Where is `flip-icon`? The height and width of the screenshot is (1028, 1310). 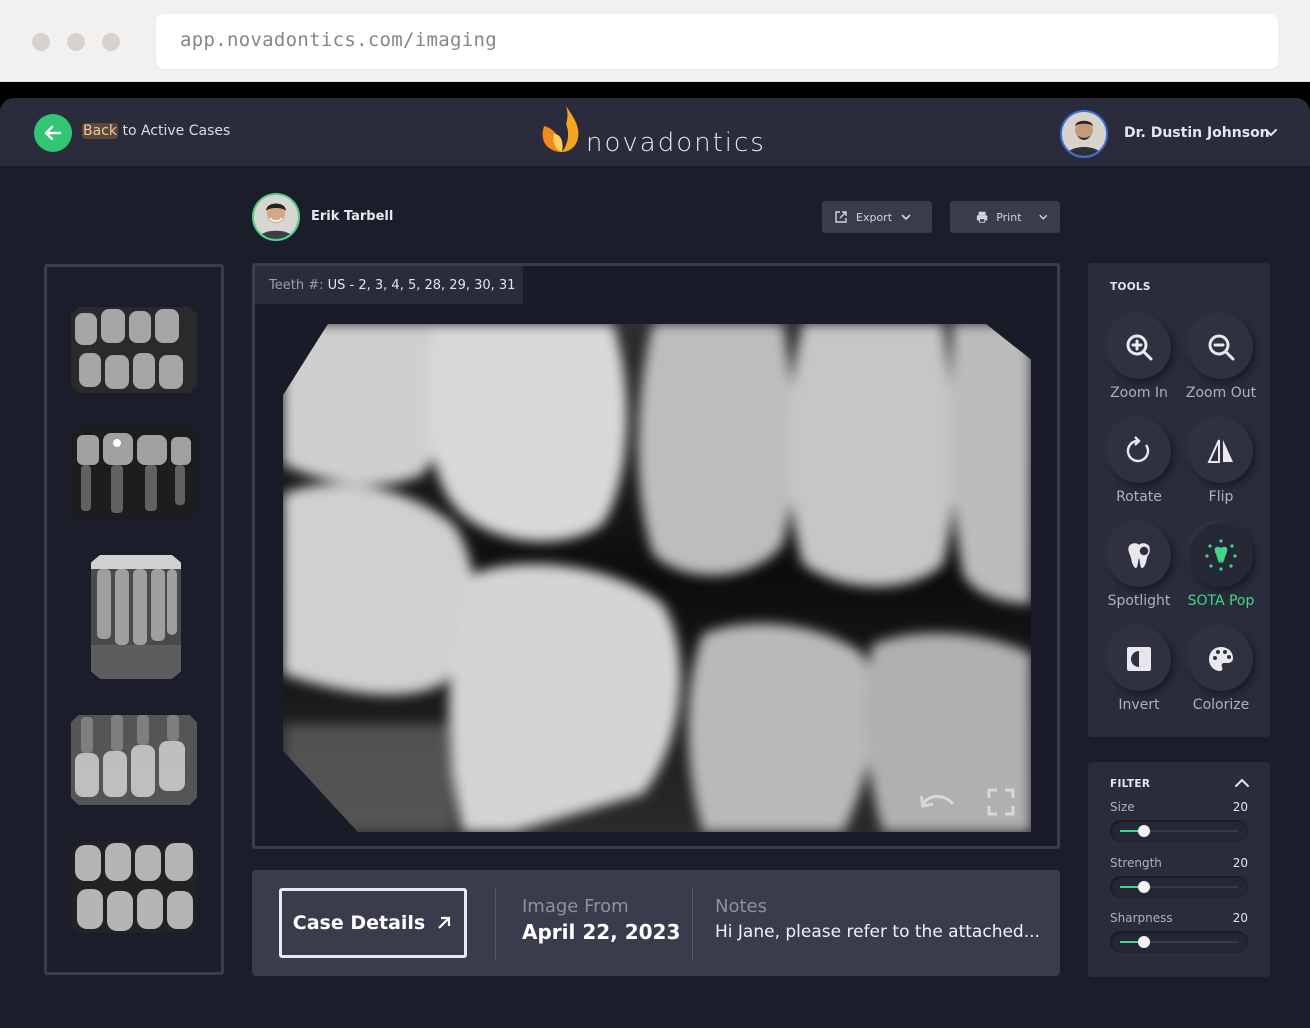 flip-icon is located at coordinates (1220, 451).